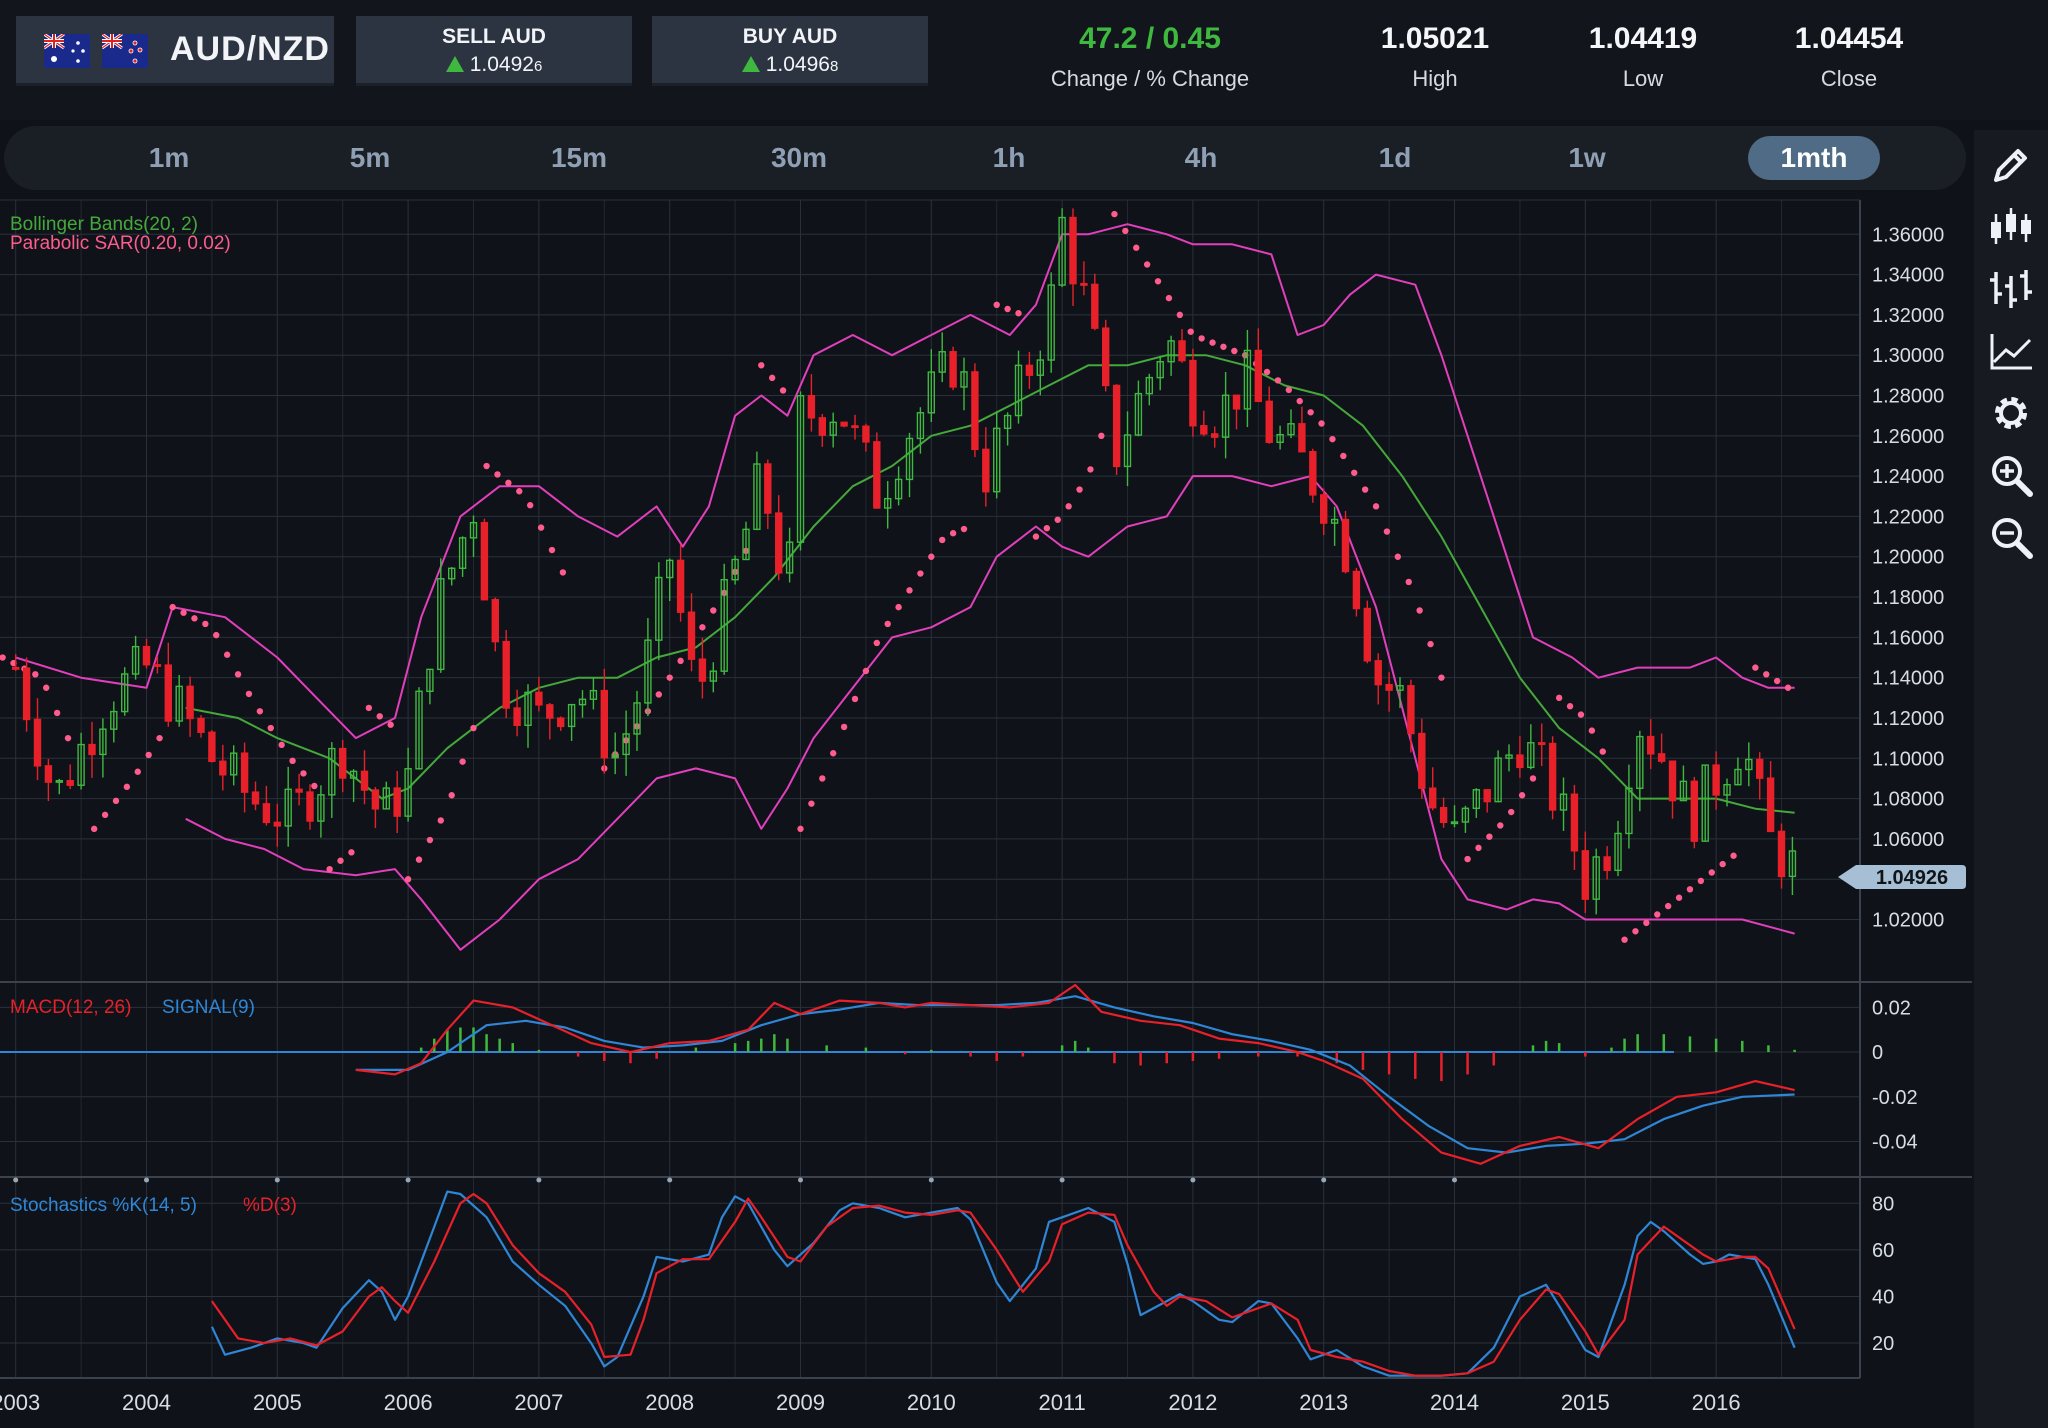 This screenshot has width=2048, height=1428. Describe the element at coordinates (1643, 78) in the screenshot. I see `low-label: Low` at that location.